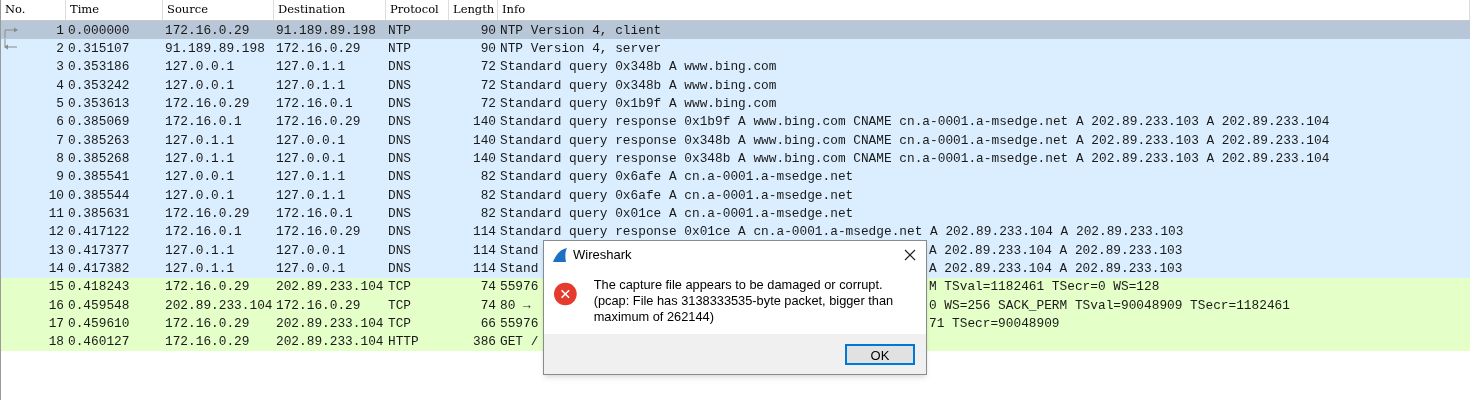  I want to click on error-detail: (pcap: File has 3138333535-byte packet, bigger than maximum of 262144), so click(744, 309).